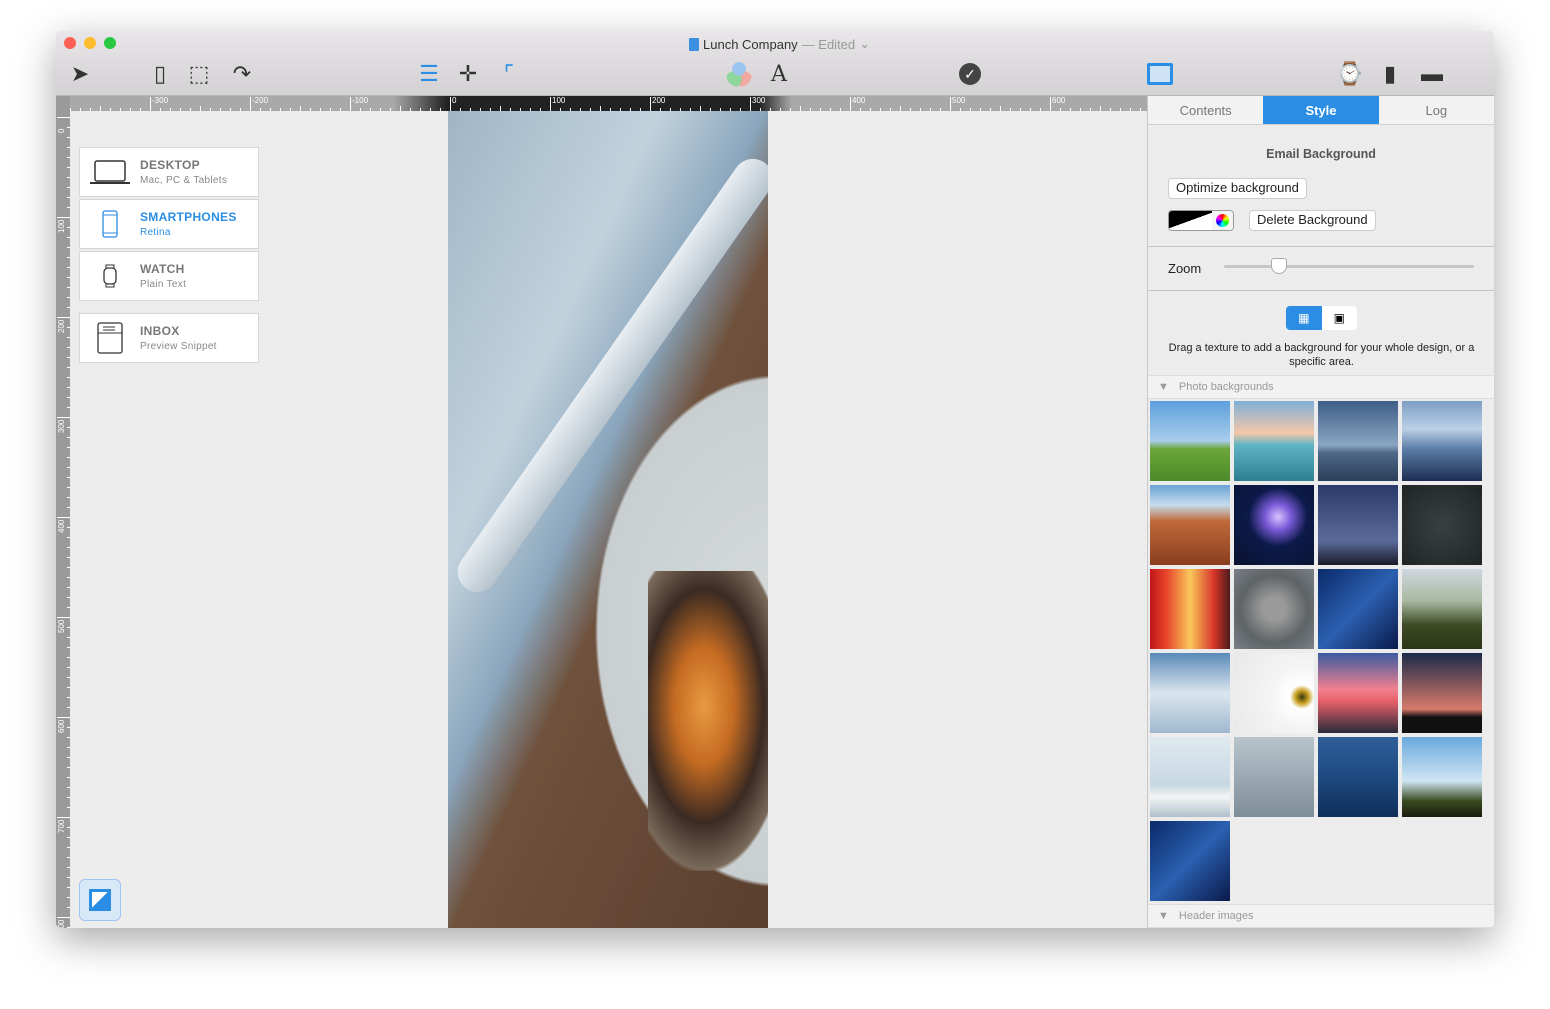  I want to click on device-smartphones: SMARTPHONES Retina, so click(169, 224).